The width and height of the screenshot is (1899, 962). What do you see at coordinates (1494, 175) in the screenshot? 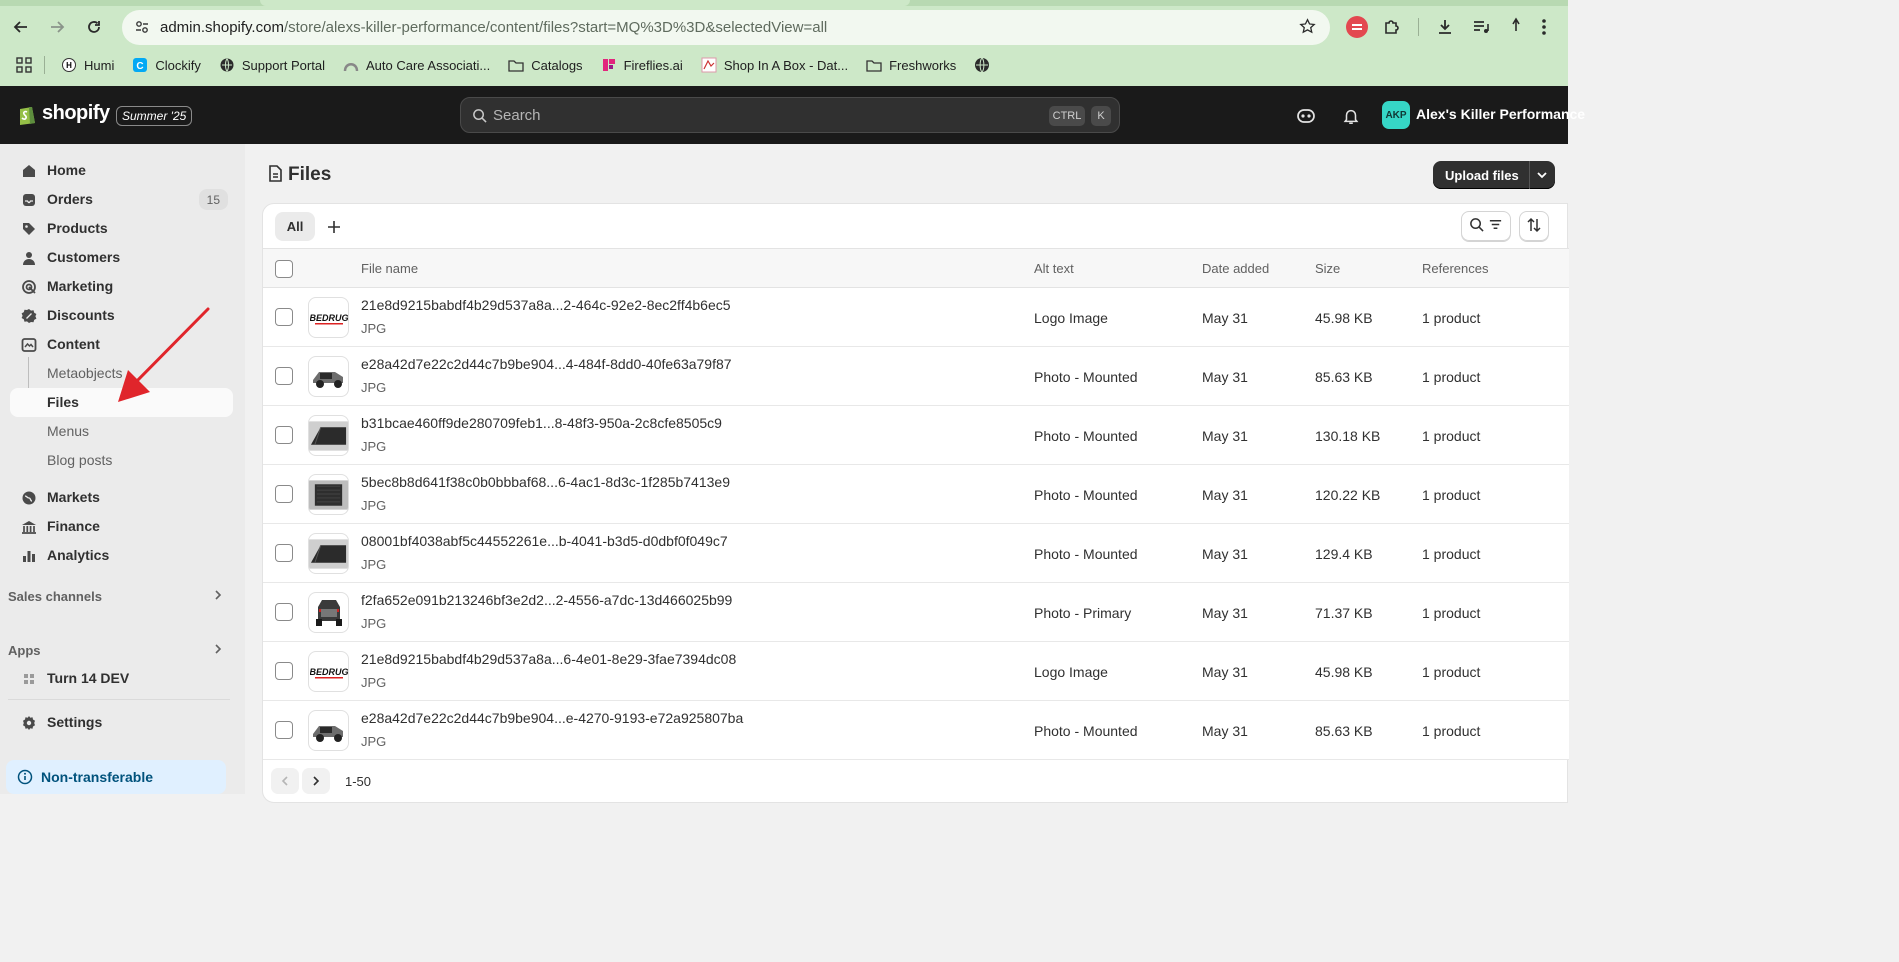
I see `upload-files-button: Upload files` at bounding box center [1494, 175].